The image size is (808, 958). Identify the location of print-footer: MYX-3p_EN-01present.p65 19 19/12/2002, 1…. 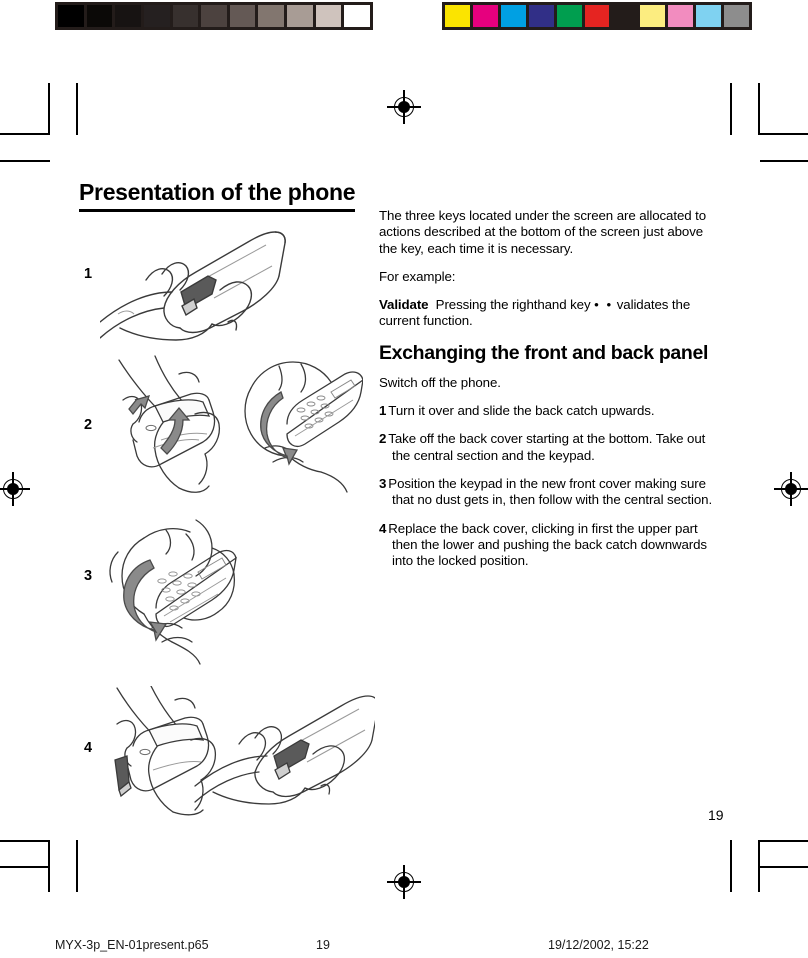
(404, 948).